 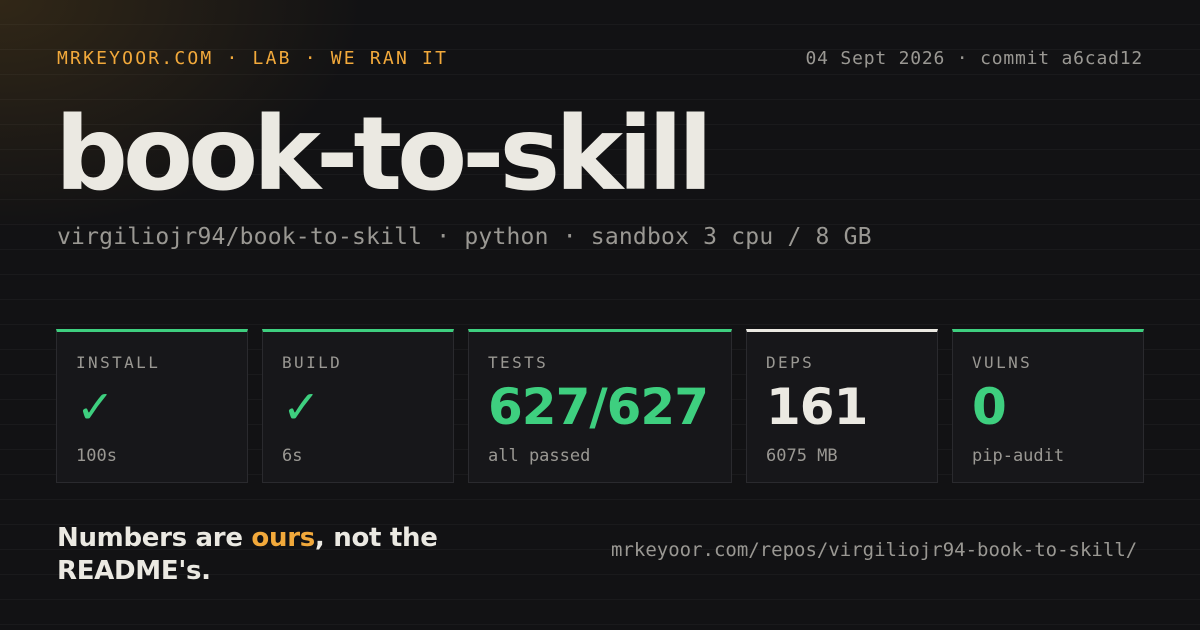 I want to click on stat-sub: 6s, so click(x=292, y=456).